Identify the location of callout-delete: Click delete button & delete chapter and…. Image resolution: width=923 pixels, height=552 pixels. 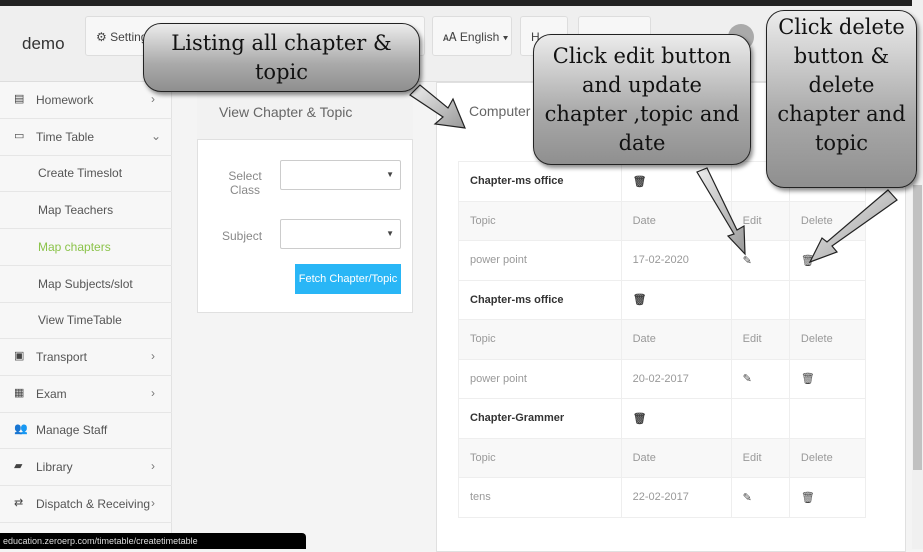
(841, 99).